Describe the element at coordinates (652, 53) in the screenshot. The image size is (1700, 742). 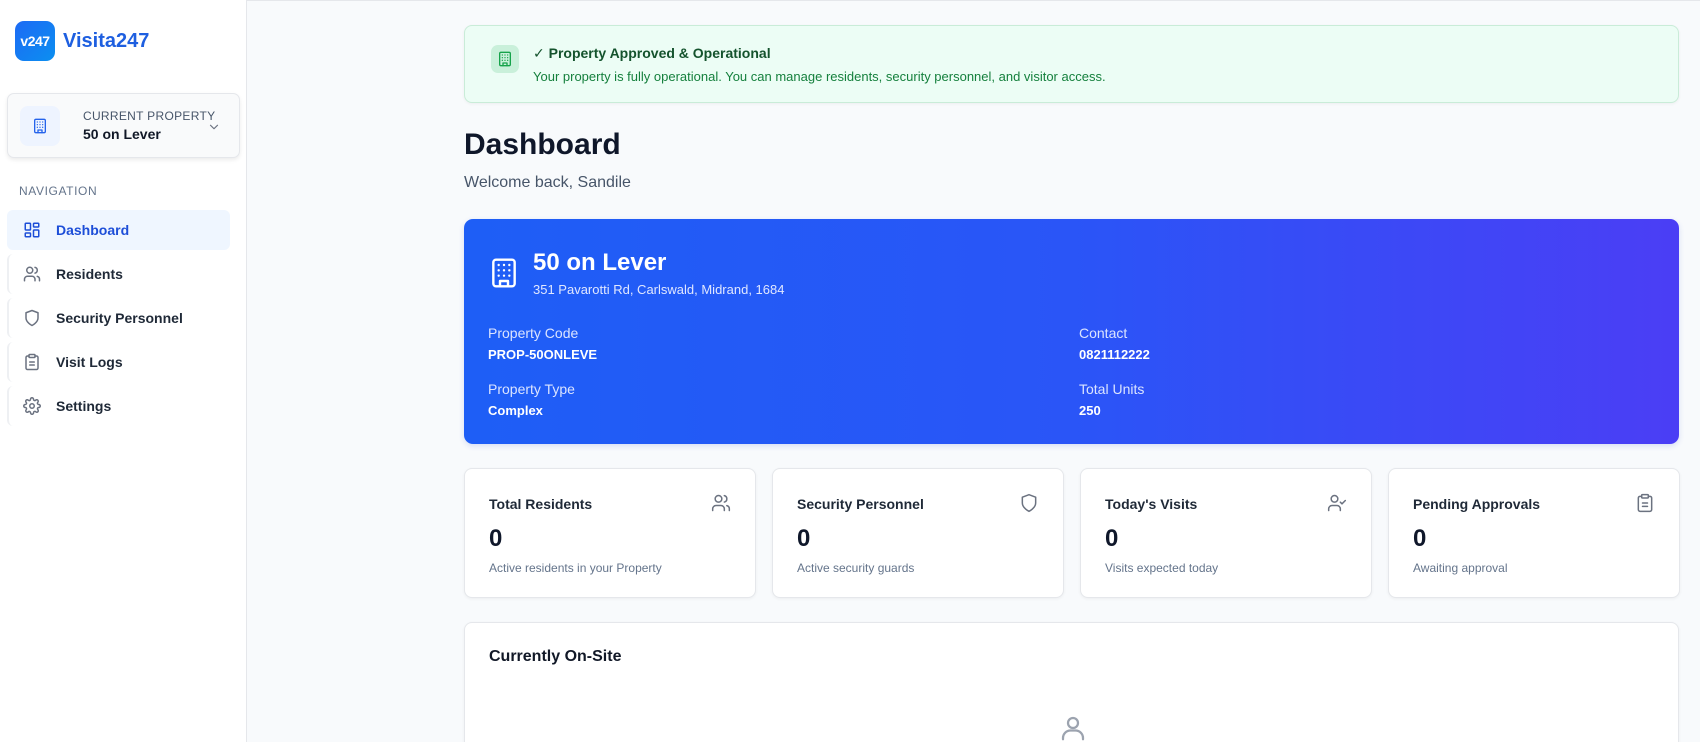
I see `banner-title: ✓ Property Approved & Operational` at that location.